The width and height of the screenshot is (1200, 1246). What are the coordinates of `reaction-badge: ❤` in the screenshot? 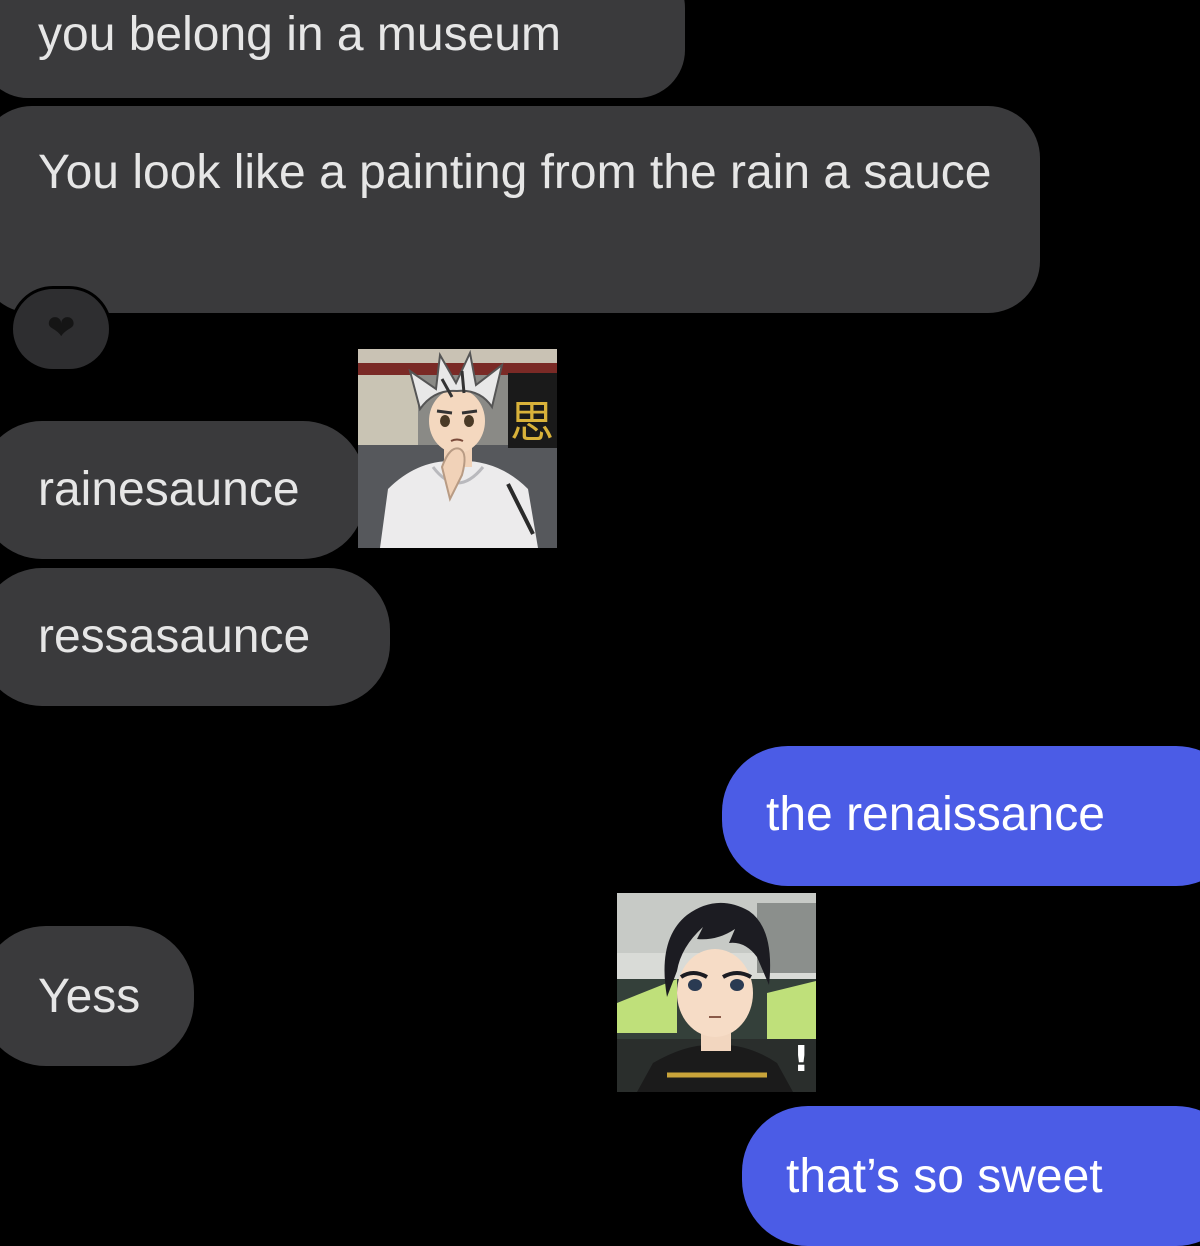 It's located at (61, 329).